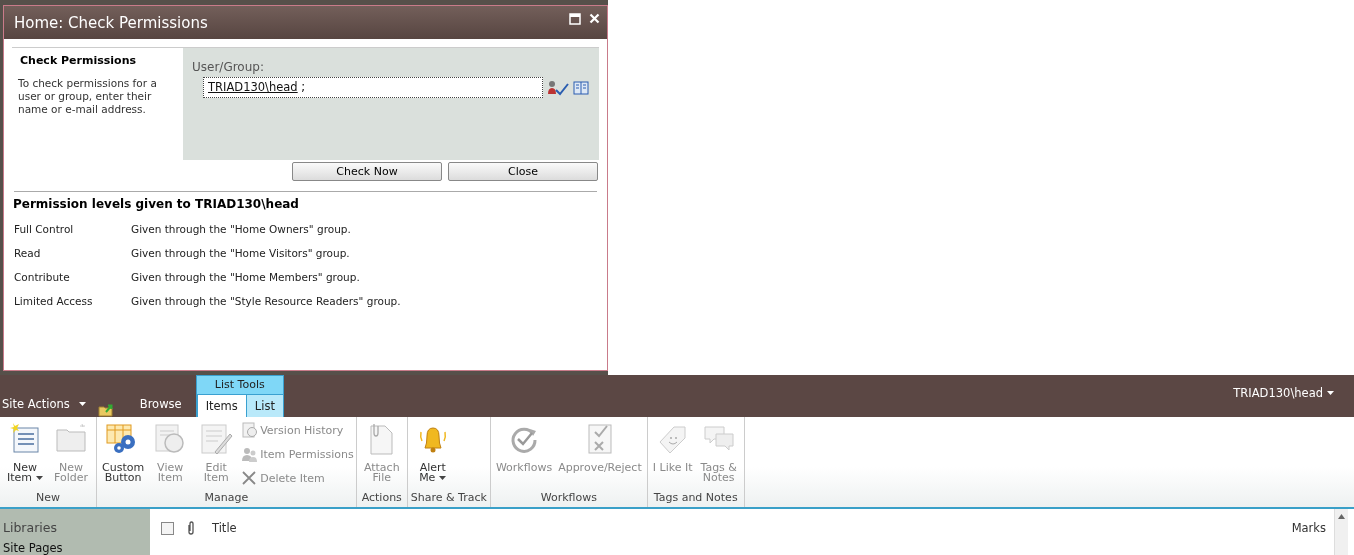 The height and width of the screenshot is (555, 1354). What do you see at coordinates (240, 253) in the screenshot?
I see `permission-source: Given through the "Home Visitors" group.` at bounding box center [240, 253].